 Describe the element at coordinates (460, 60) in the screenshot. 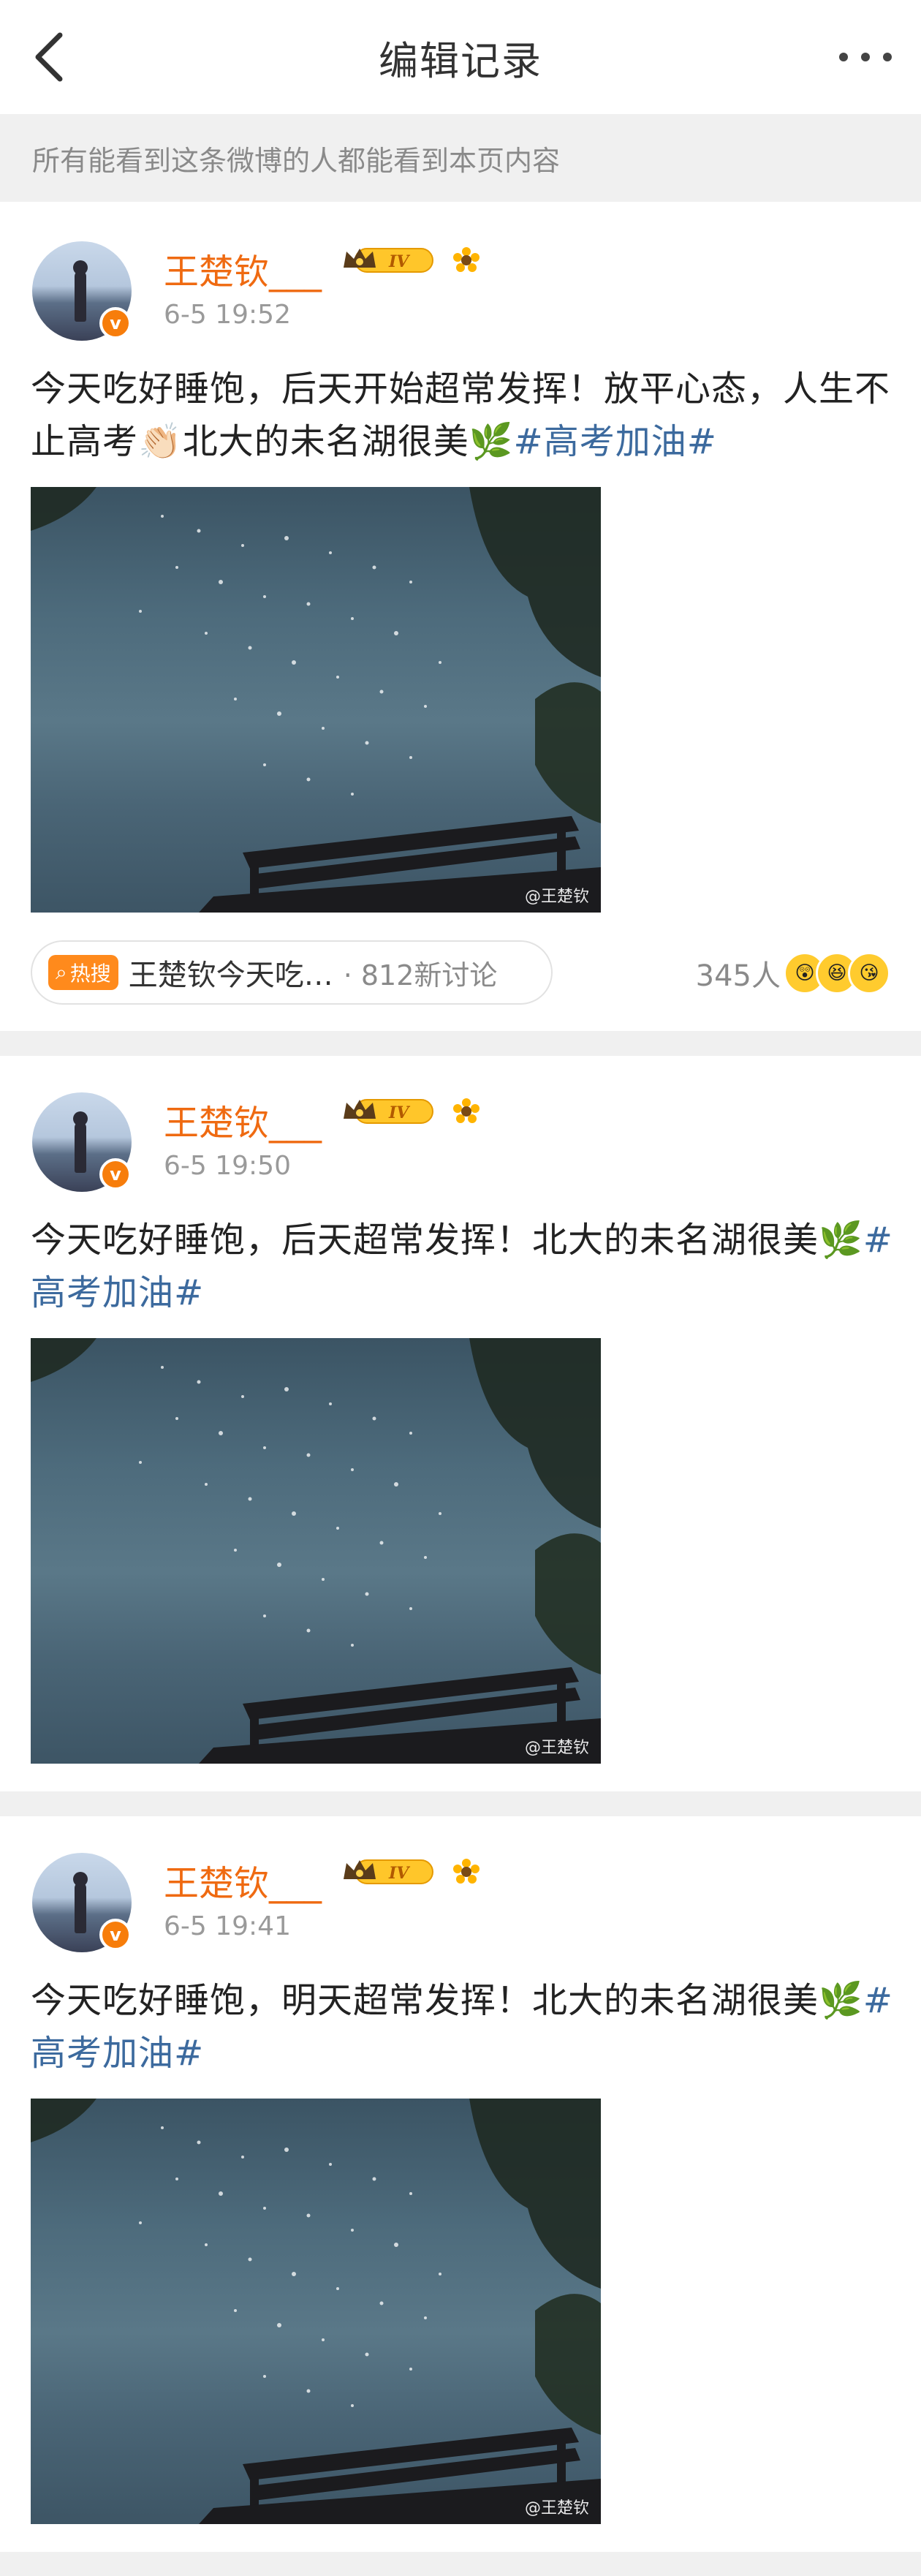

I see `page-title: 编辑记录` at that location.